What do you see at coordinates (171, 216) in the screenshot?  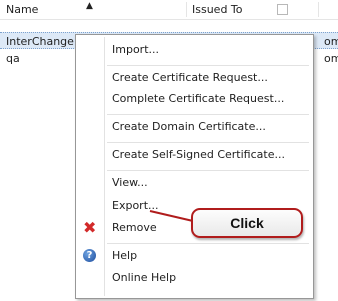 I see `callout-pointer-line` at bounding box center [171, 216].